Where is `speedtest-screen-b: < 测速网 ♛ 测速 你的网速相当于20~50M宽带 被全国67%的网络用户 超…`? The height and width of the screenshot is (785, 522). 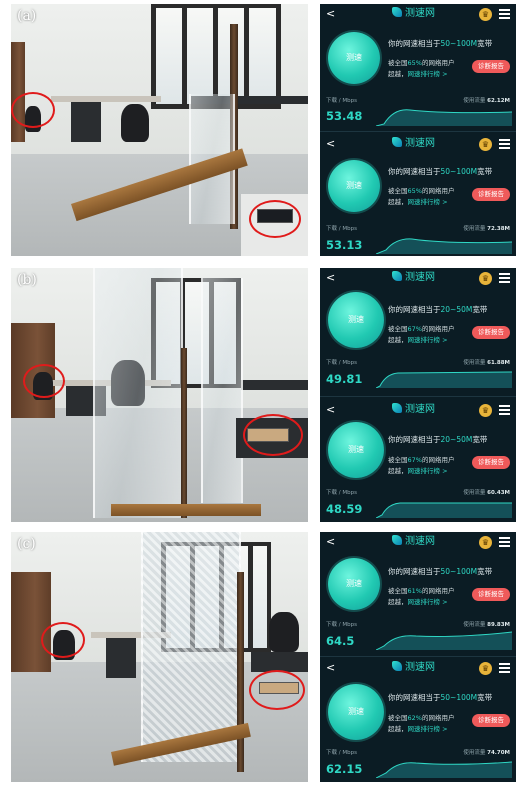 speedtest-screen-b: < 测速网 ♛ 测速 你的网速相当于20~50M宽带 被全国67%的网络用户 超… is located at coordinates (418, 395).